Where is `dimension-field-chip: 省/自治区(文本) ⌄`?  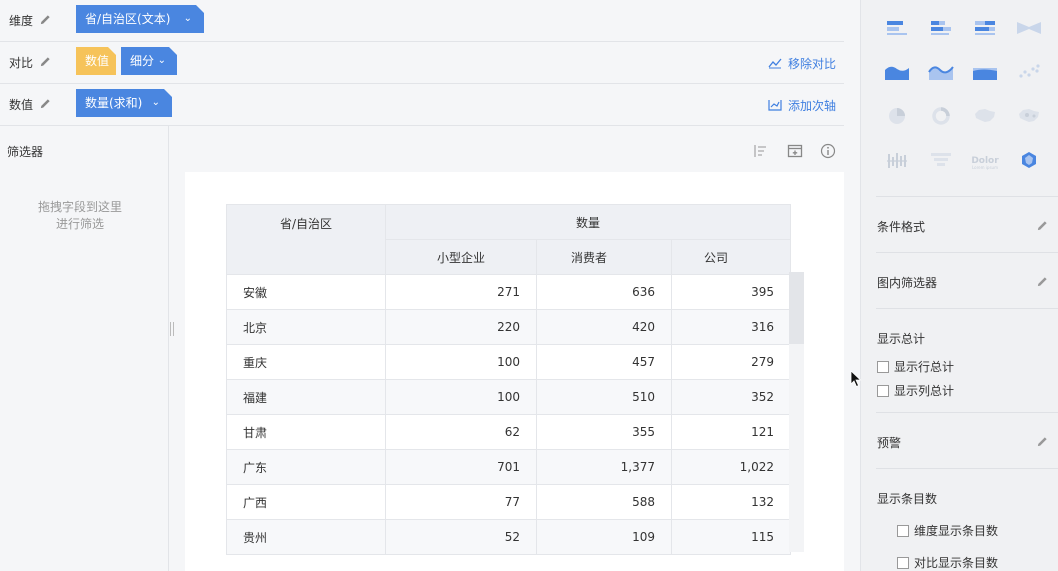
dimension-field-chip: 省/自治区(文本) ⌄ is located at coordinates (140, 19).